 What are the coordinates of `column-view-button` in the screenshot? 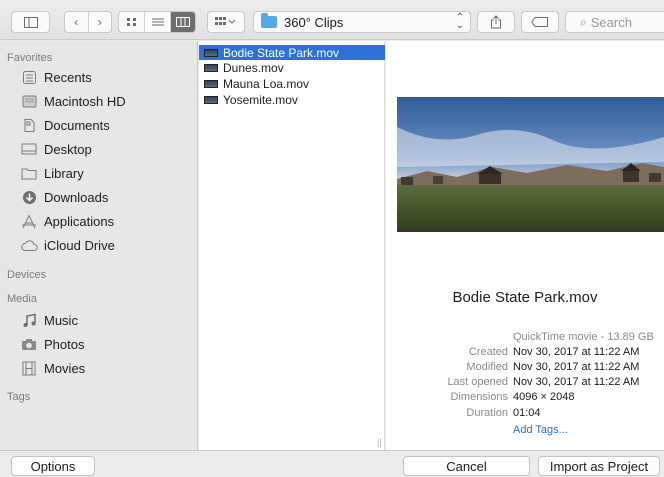 It's located at (183, 22).